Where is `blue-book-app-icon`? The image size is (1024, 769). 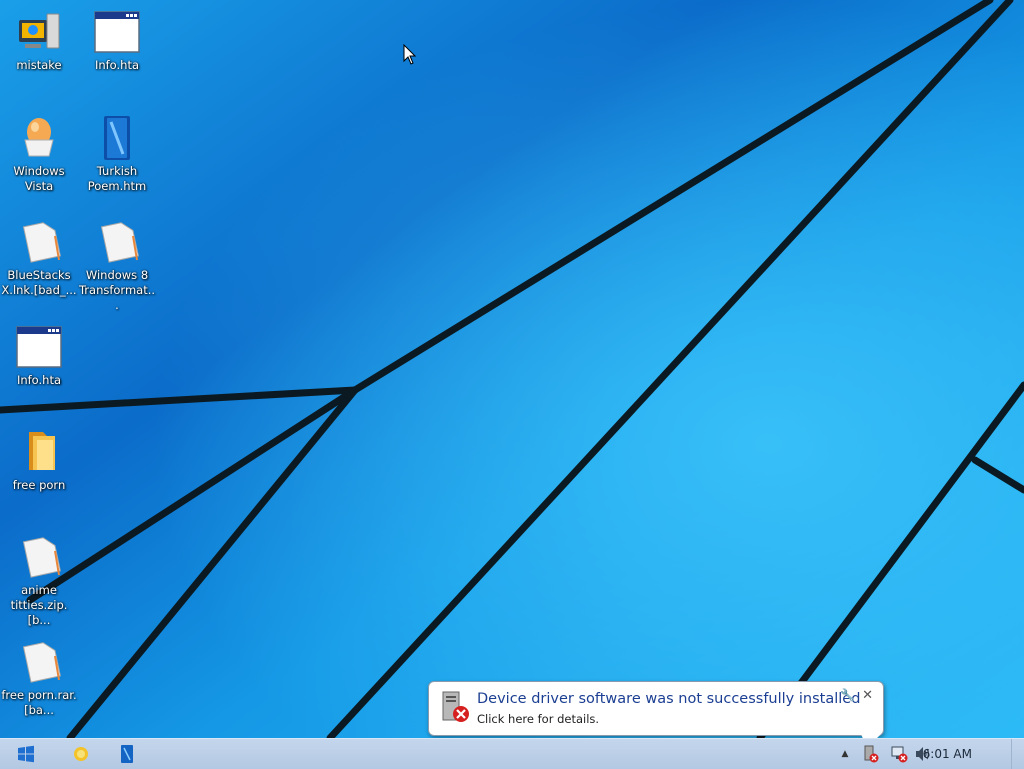 blue-book-app-icon is located at coordinates (127, 754).